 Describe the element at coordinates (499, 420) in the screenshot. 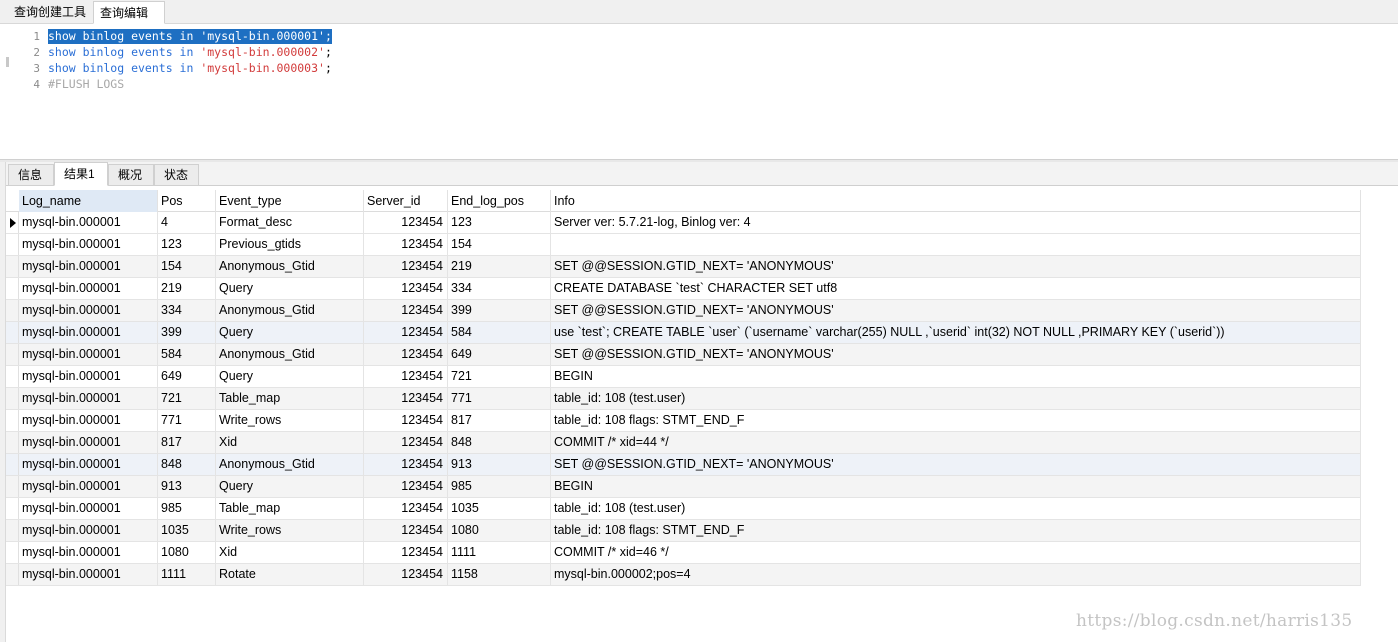

I see `cell-end-log-pos: 817` at that location.